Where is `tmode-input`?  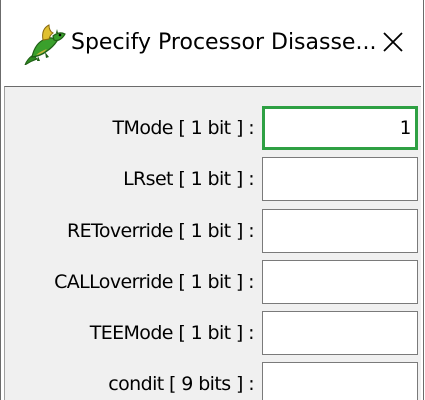
tmode-input is located at coordinates (340, 128).